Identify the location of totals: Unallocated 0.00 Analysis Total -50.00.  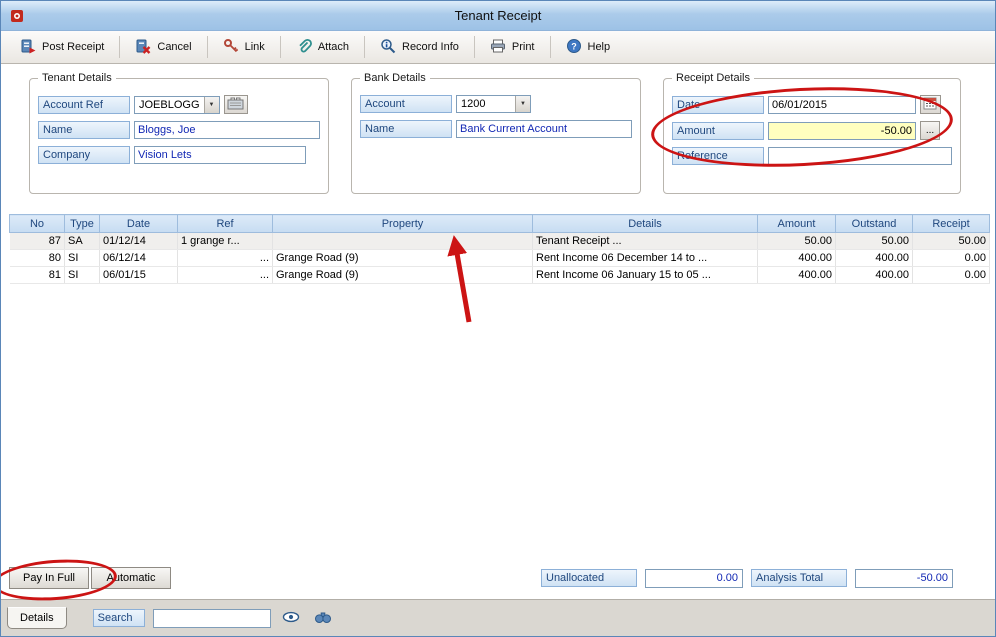
(747, 578).